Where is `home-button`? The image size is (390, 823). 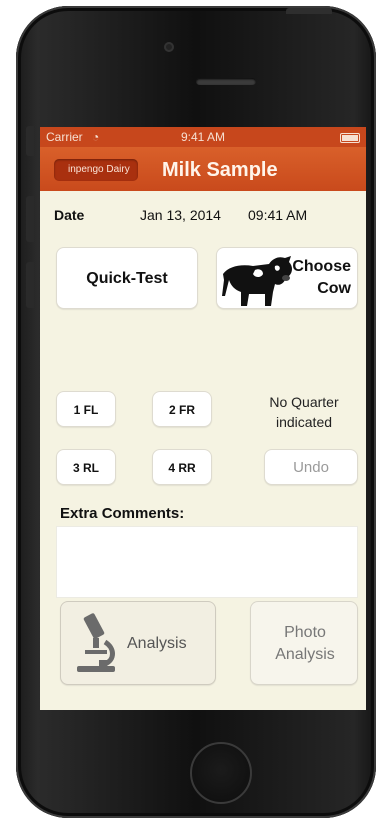
home-button is located at coordinates (221, 773).